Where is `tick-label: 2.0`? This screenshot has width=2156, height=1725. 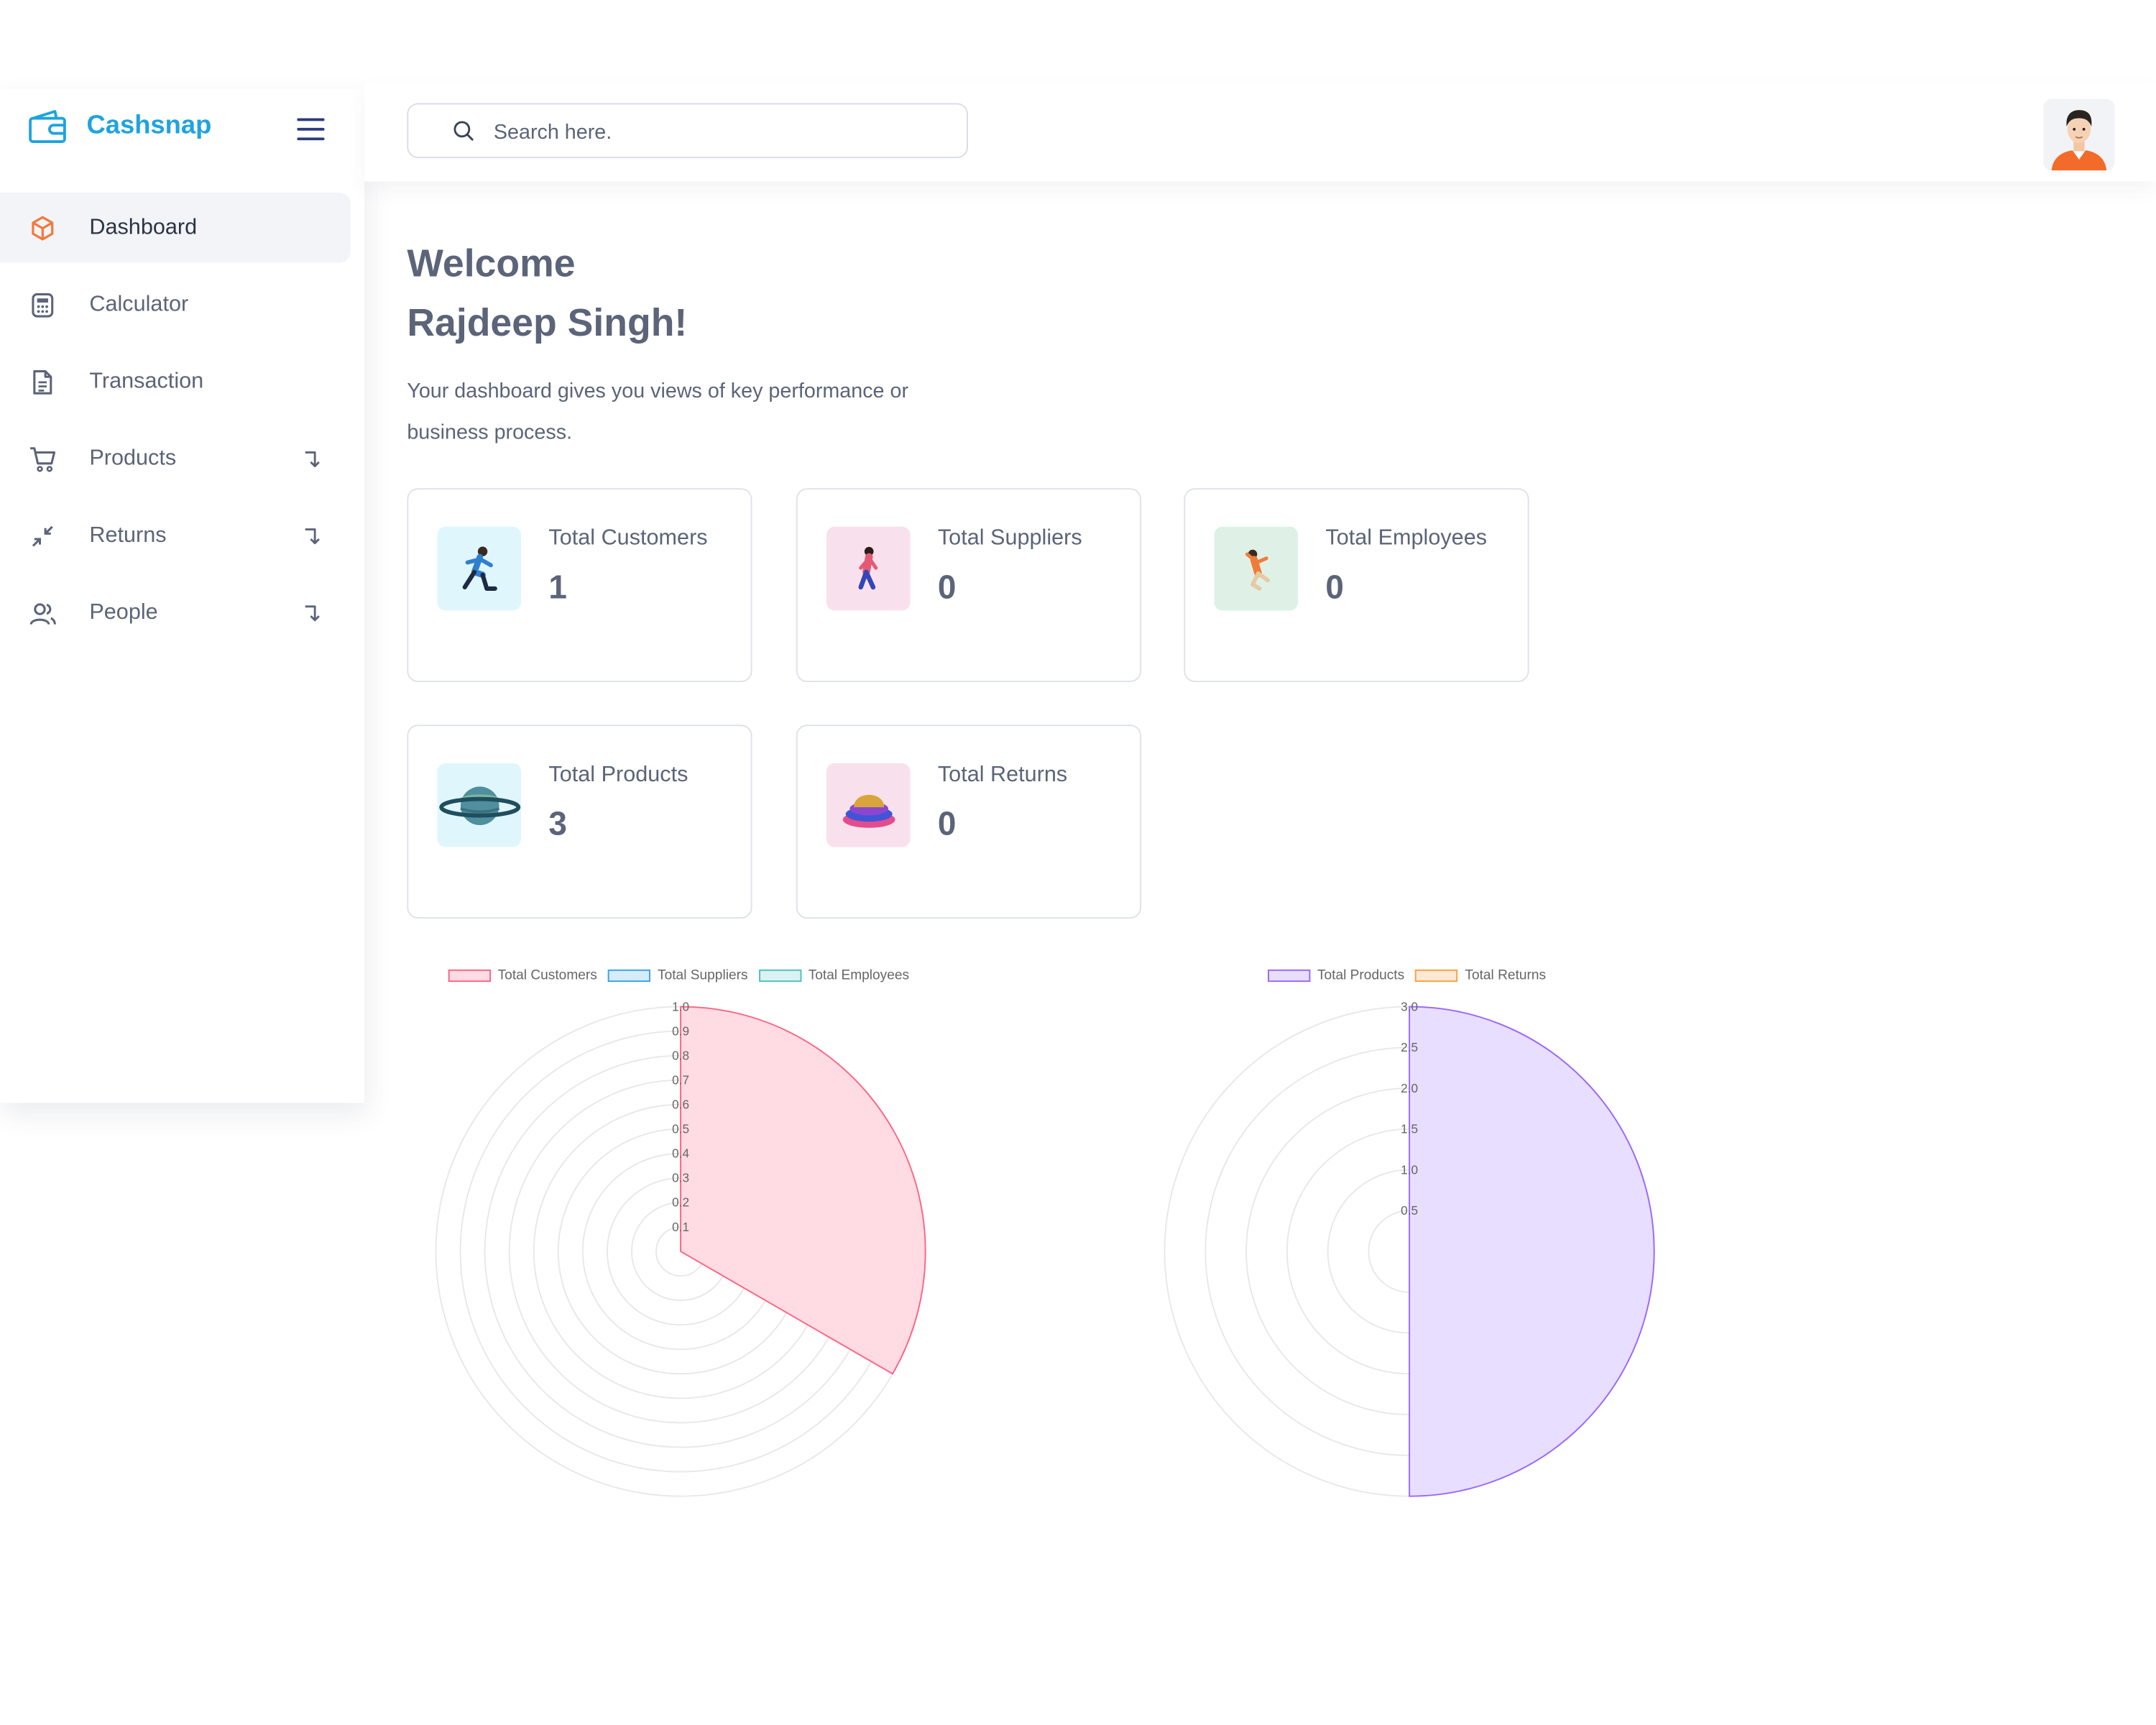
tick-label: 2.0 is located at coordinates (1409, 1088).